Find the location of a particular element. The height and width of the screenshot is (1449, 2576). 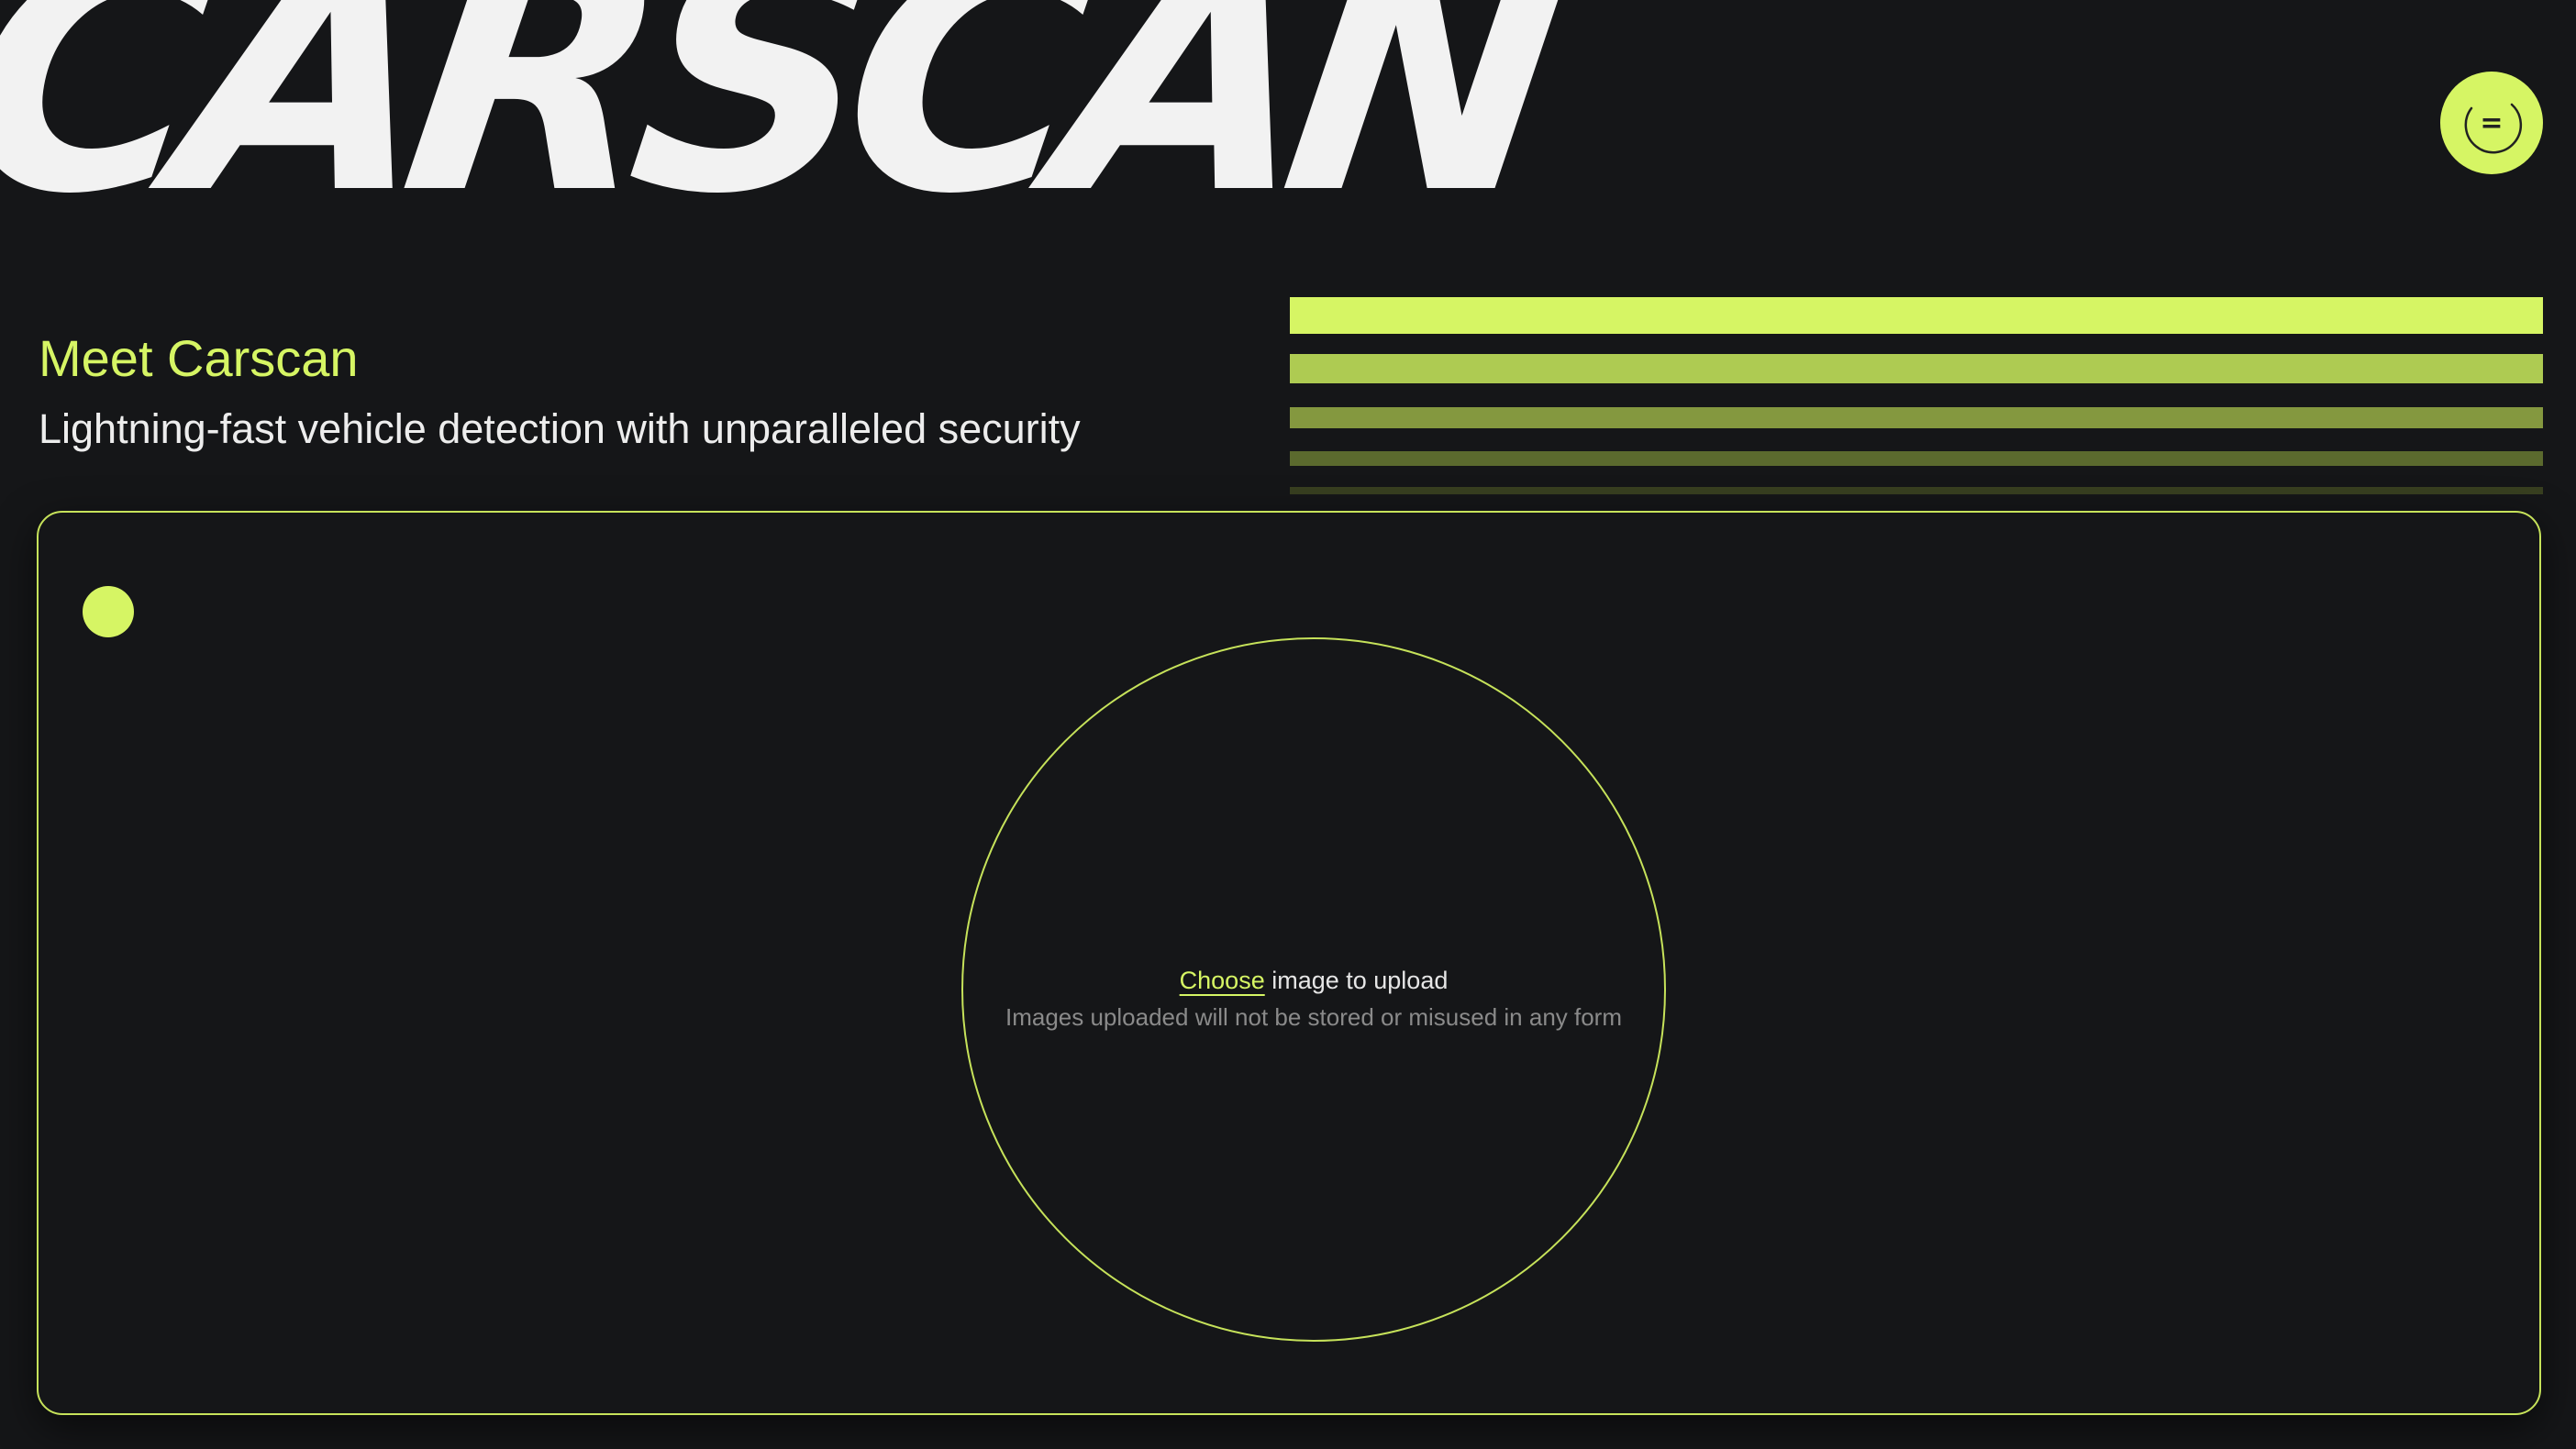

menu-button: = is located at coordinates (2491, 123).